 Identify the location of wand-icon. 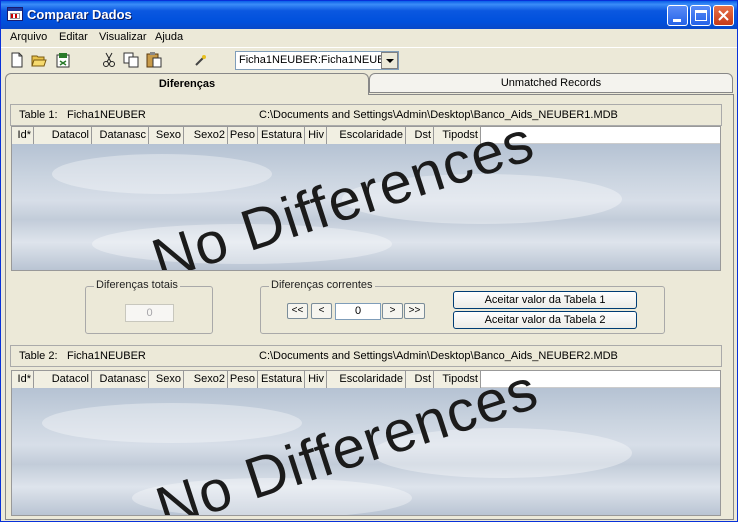
(201, 60).